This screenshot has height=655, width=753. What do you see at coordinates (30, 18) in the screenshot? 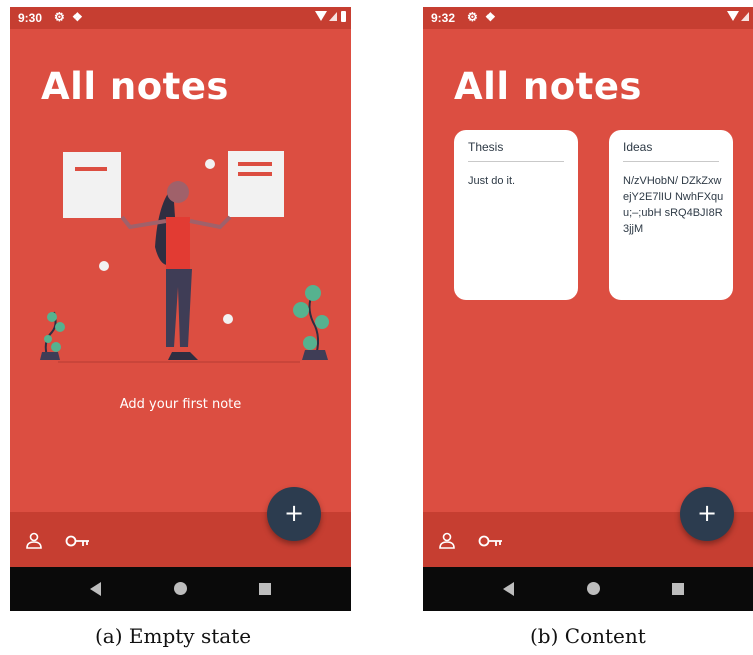
I see `status-time: 9:30` at bounding box center [30, 18].